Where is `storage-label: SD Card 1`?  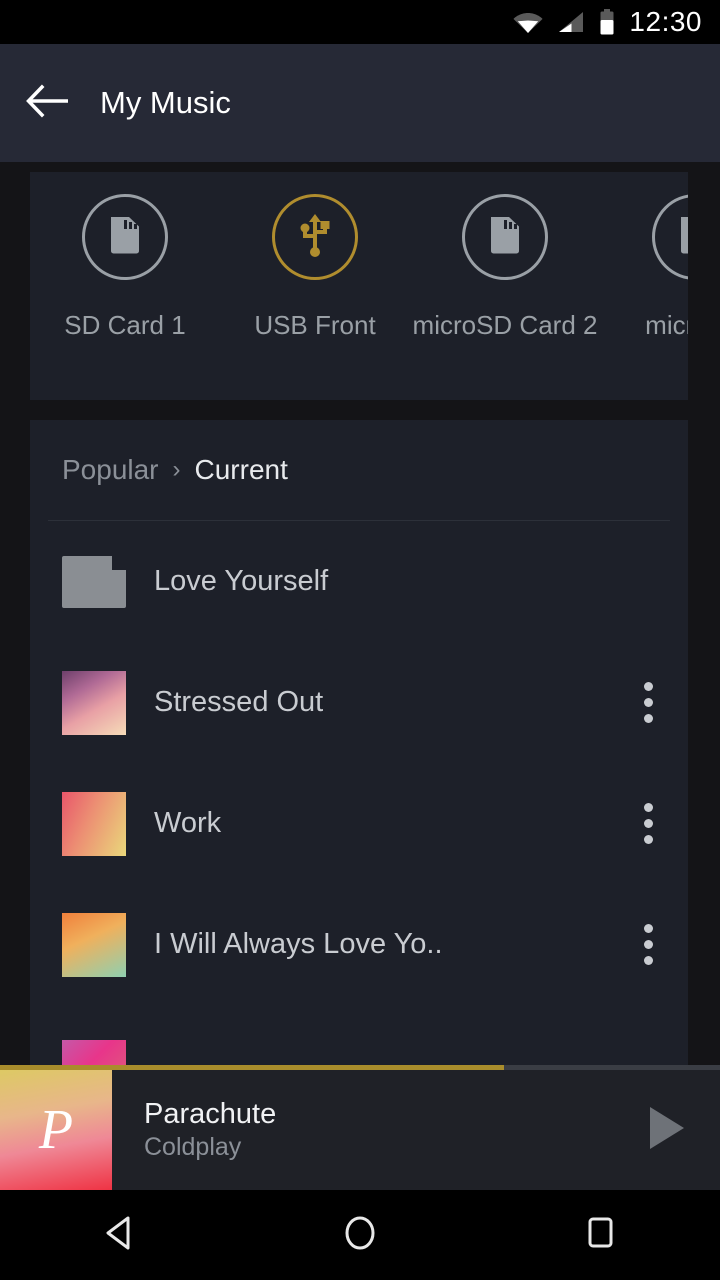
storage-label: SD Card 1 is located at coordinates (125, 325).